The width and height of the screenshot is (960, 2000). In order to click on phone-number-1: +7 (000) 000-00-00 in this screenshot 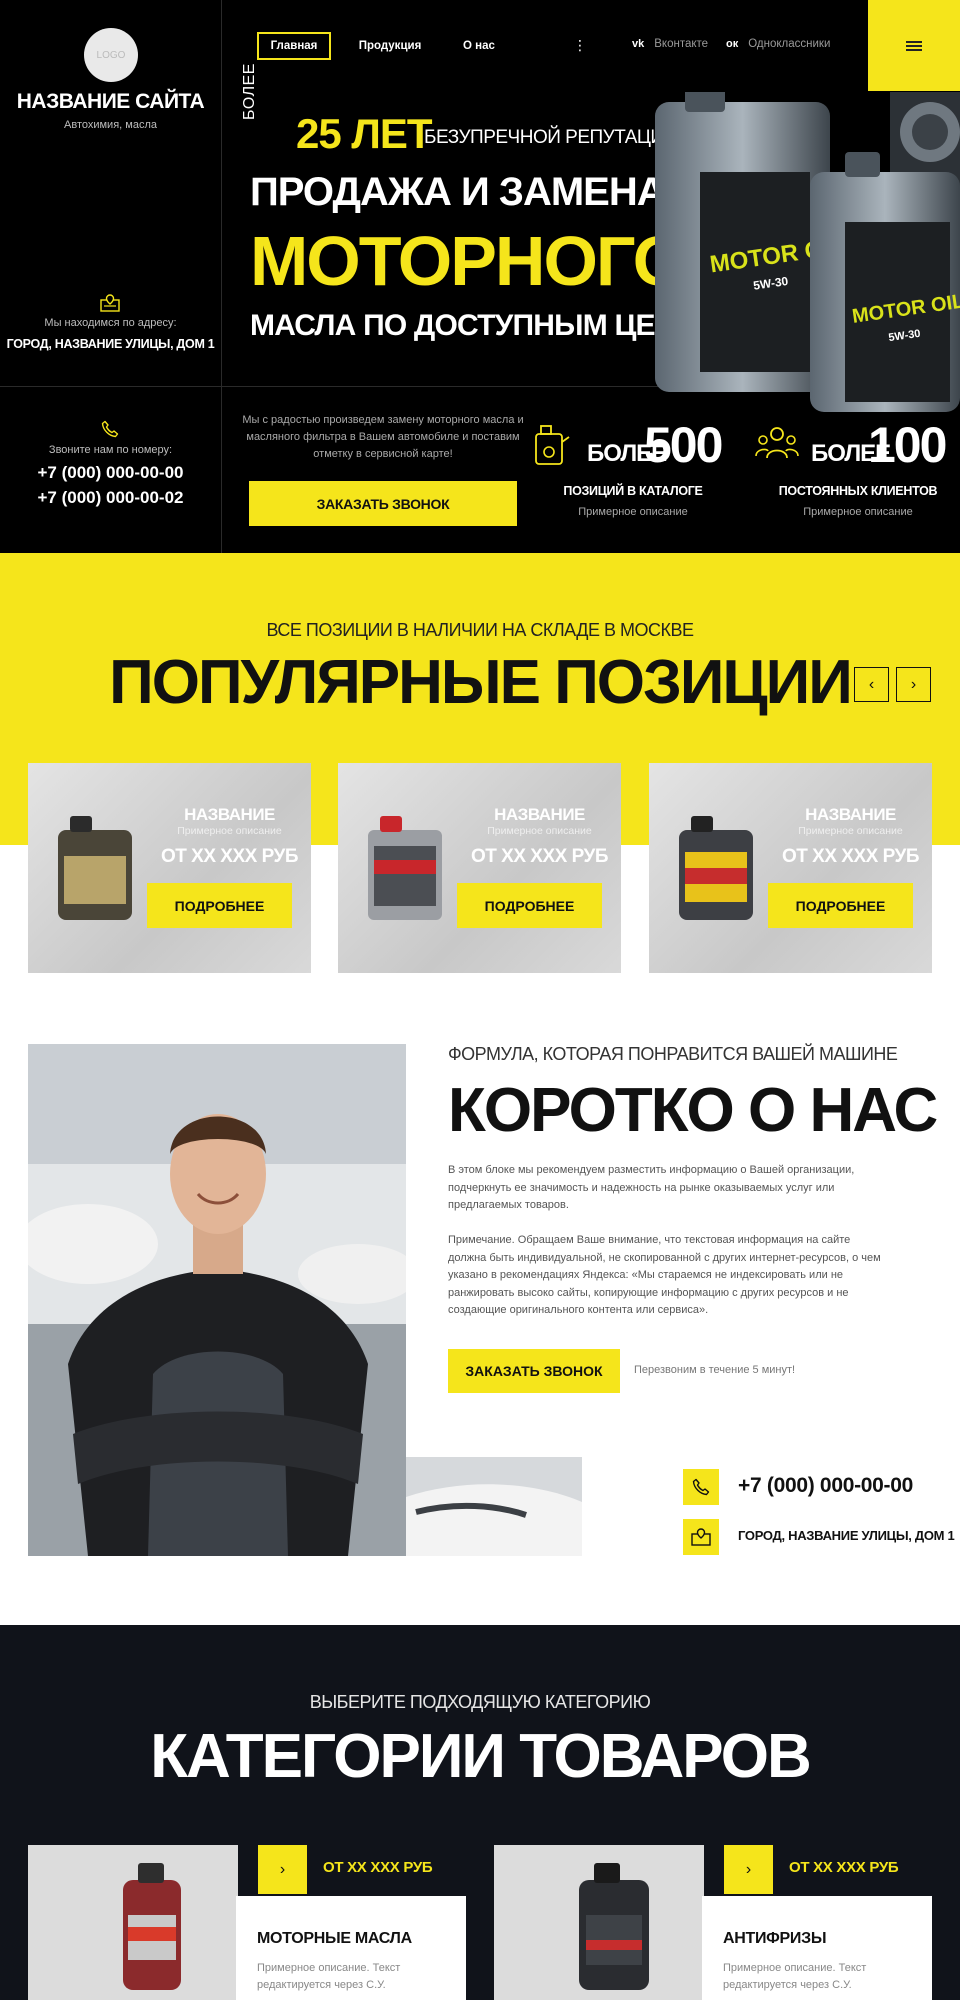, I will do `click(110, 473)`.